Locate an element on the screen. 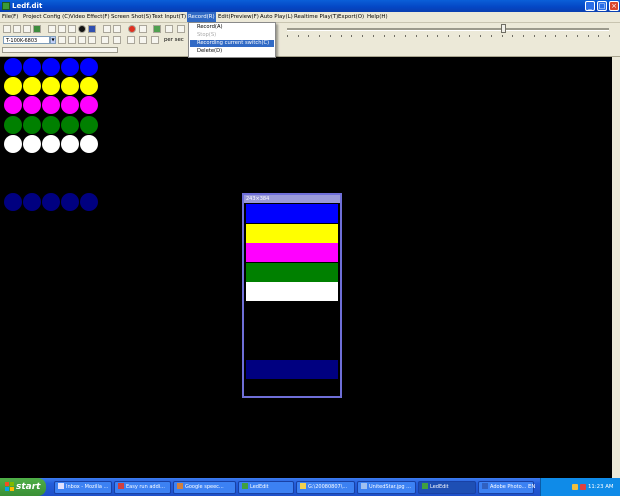 The width and height of the screenshot is (620, 496). close-button: × is located at coordinates (614, 6).